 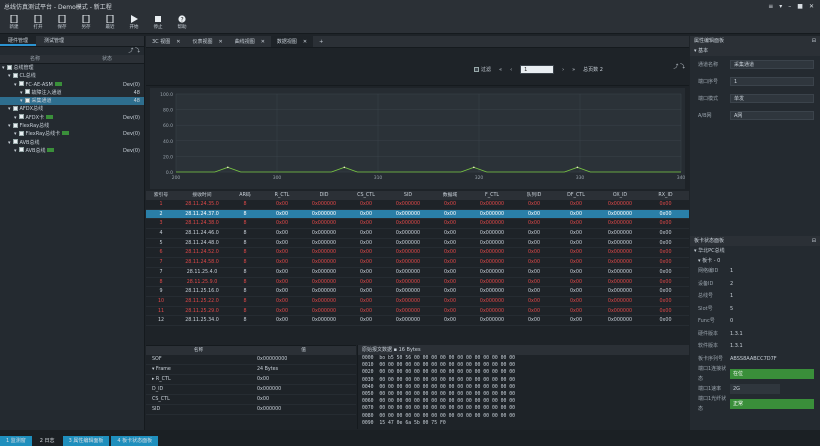 What do you see at coordinates (481, 69) in the screenshot?
I see `filter-checkbox: 过滤` at bounding box center [481, 69].